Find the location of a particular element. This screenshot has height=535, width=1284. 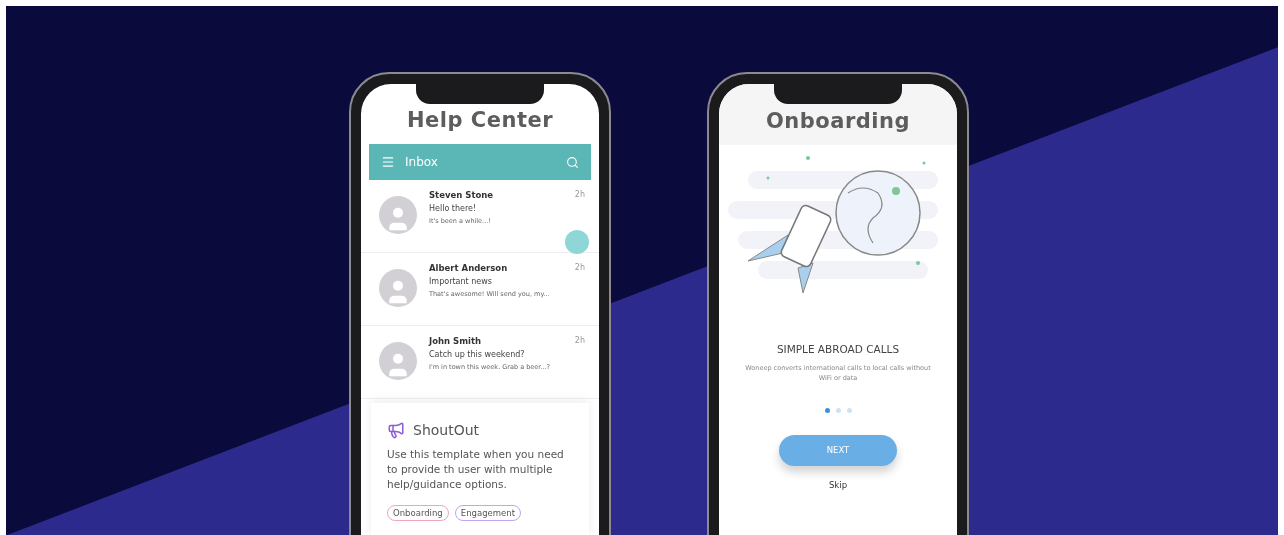

sender-name: John Smith is located at coordinates (456, 341).